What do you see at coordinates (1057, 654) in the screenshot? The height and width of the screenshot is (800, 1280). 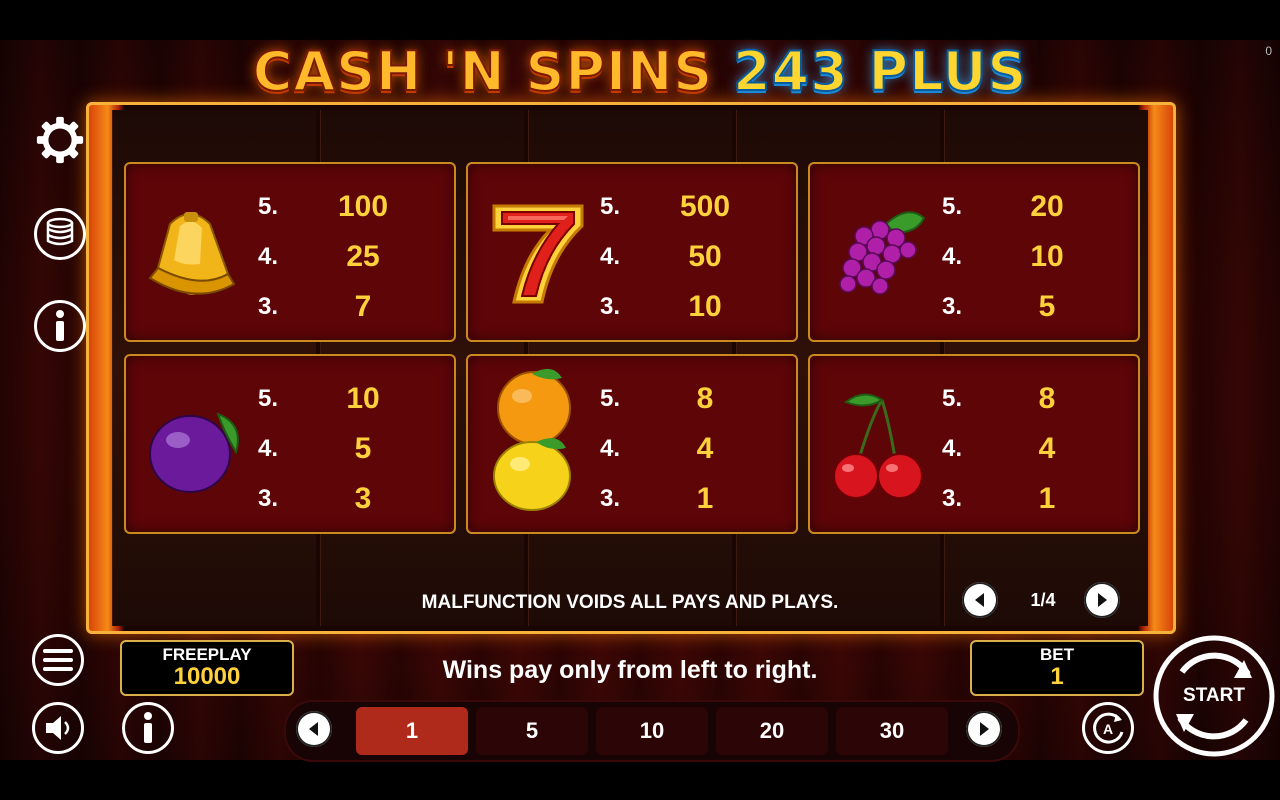 I see `bet-label: BET` at bounding box center [1057, 654].